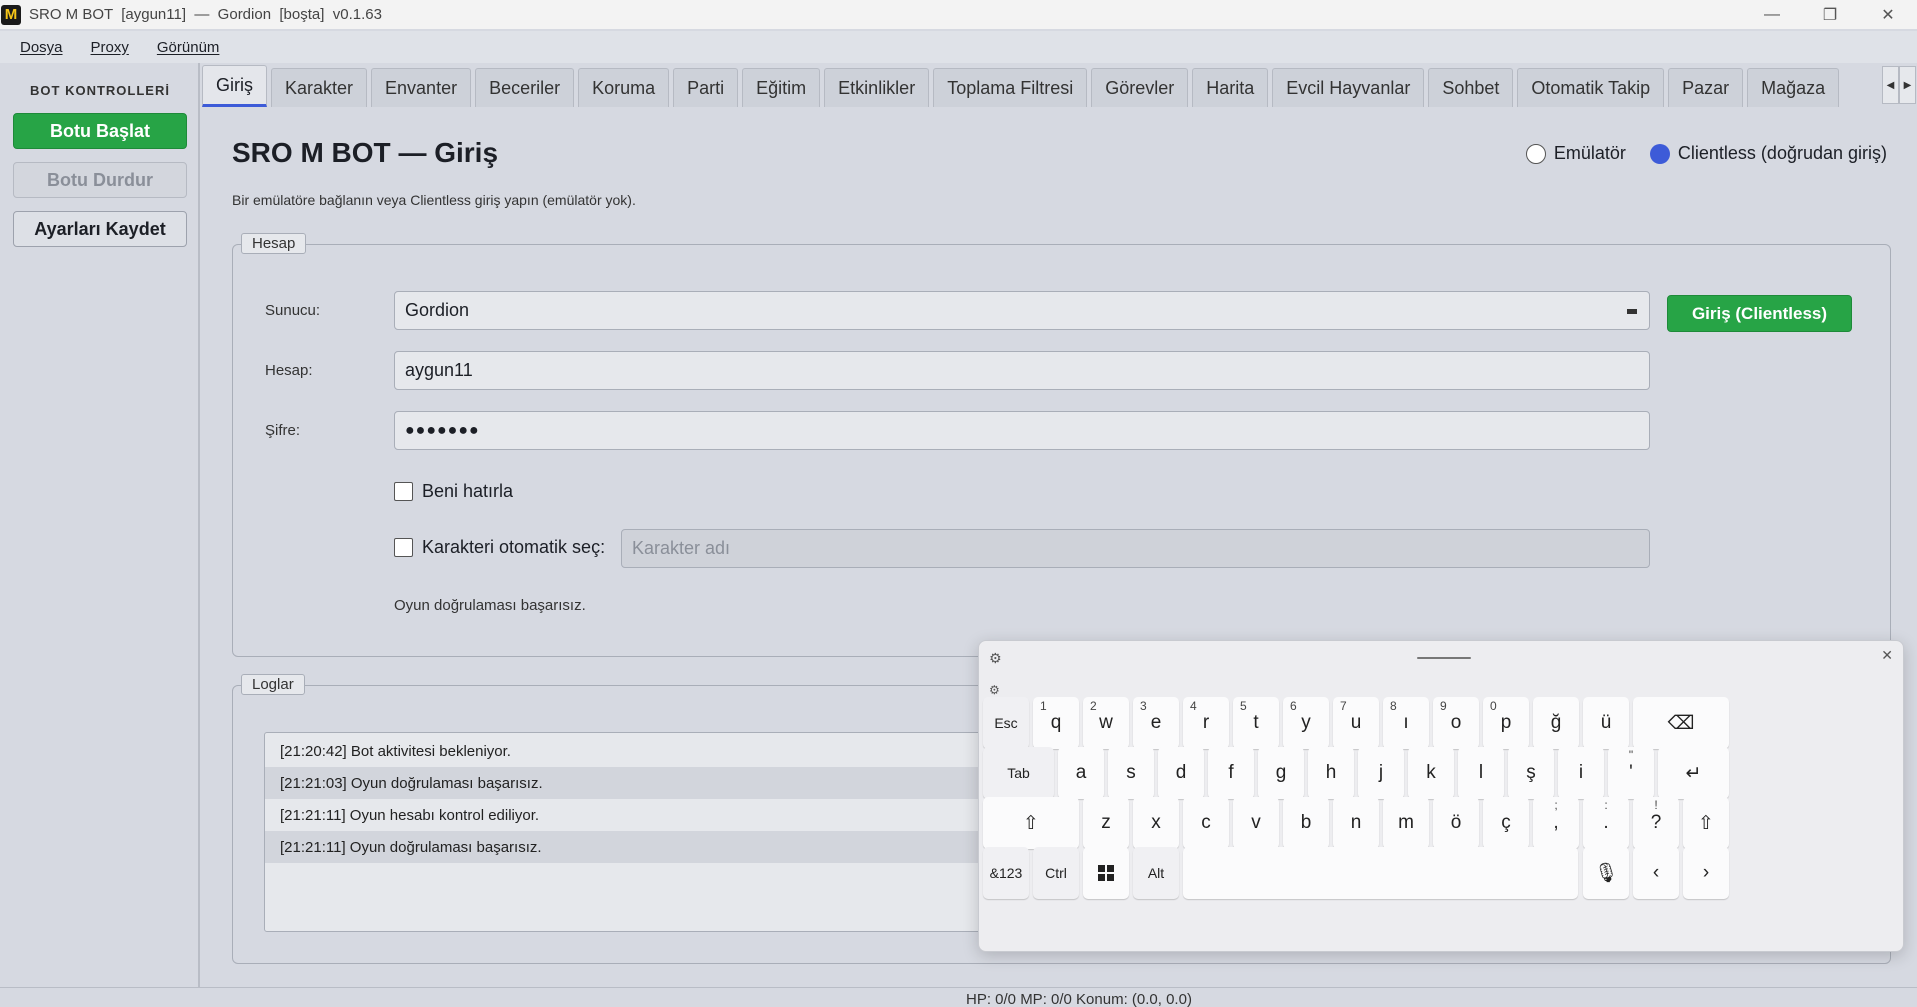  Describe the element at coordinates (1535, 153) in the screenshot. I see `emulator-radio` at that location.